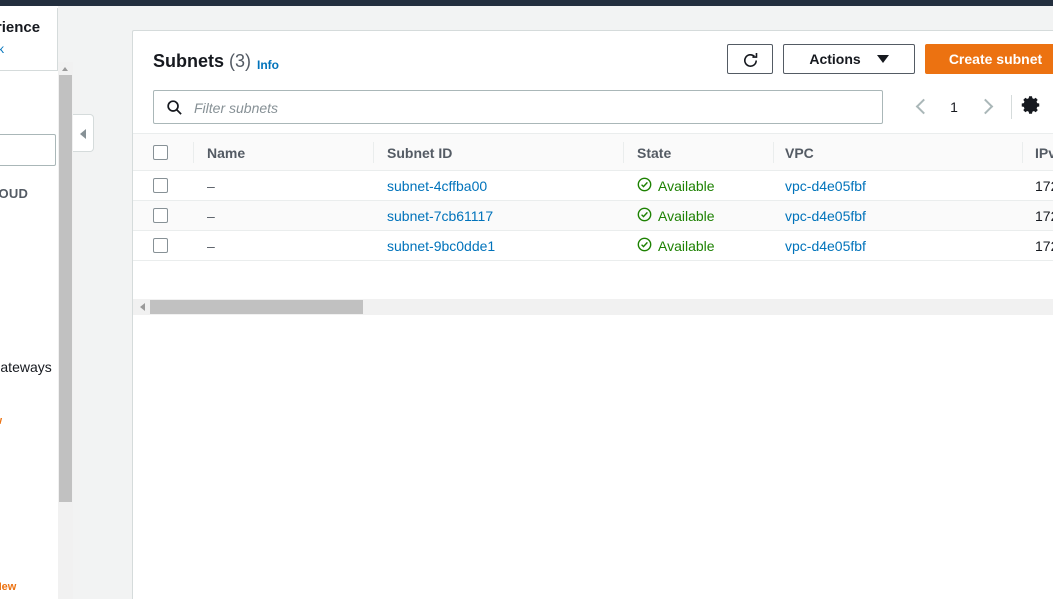  I want to click on sidebar-vertical-scrollbar, so click(65, 330).